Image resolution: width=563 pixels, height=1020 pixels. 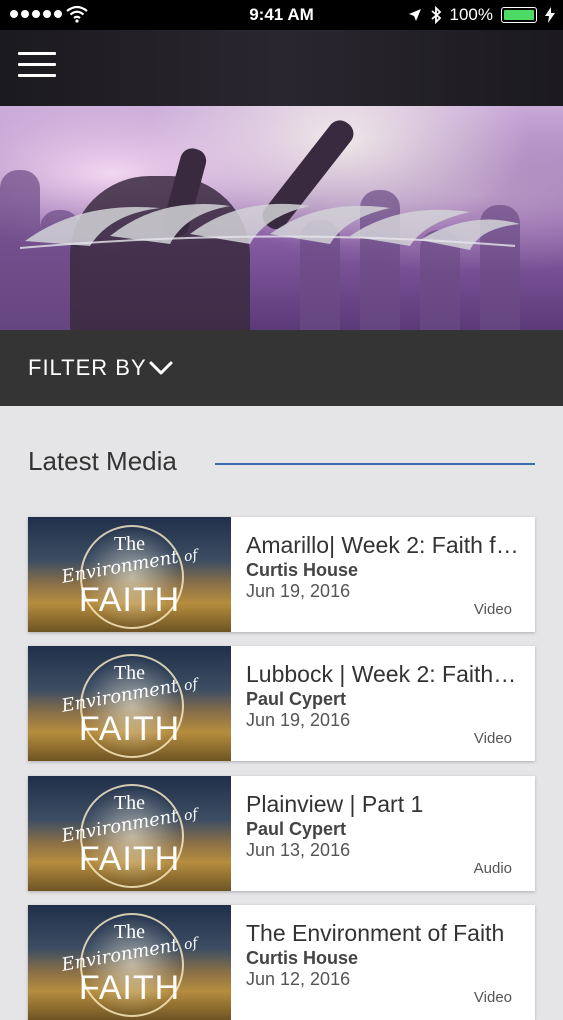 I want to click on filter-by-button: FILTER BY, so click(x=281, y=368).